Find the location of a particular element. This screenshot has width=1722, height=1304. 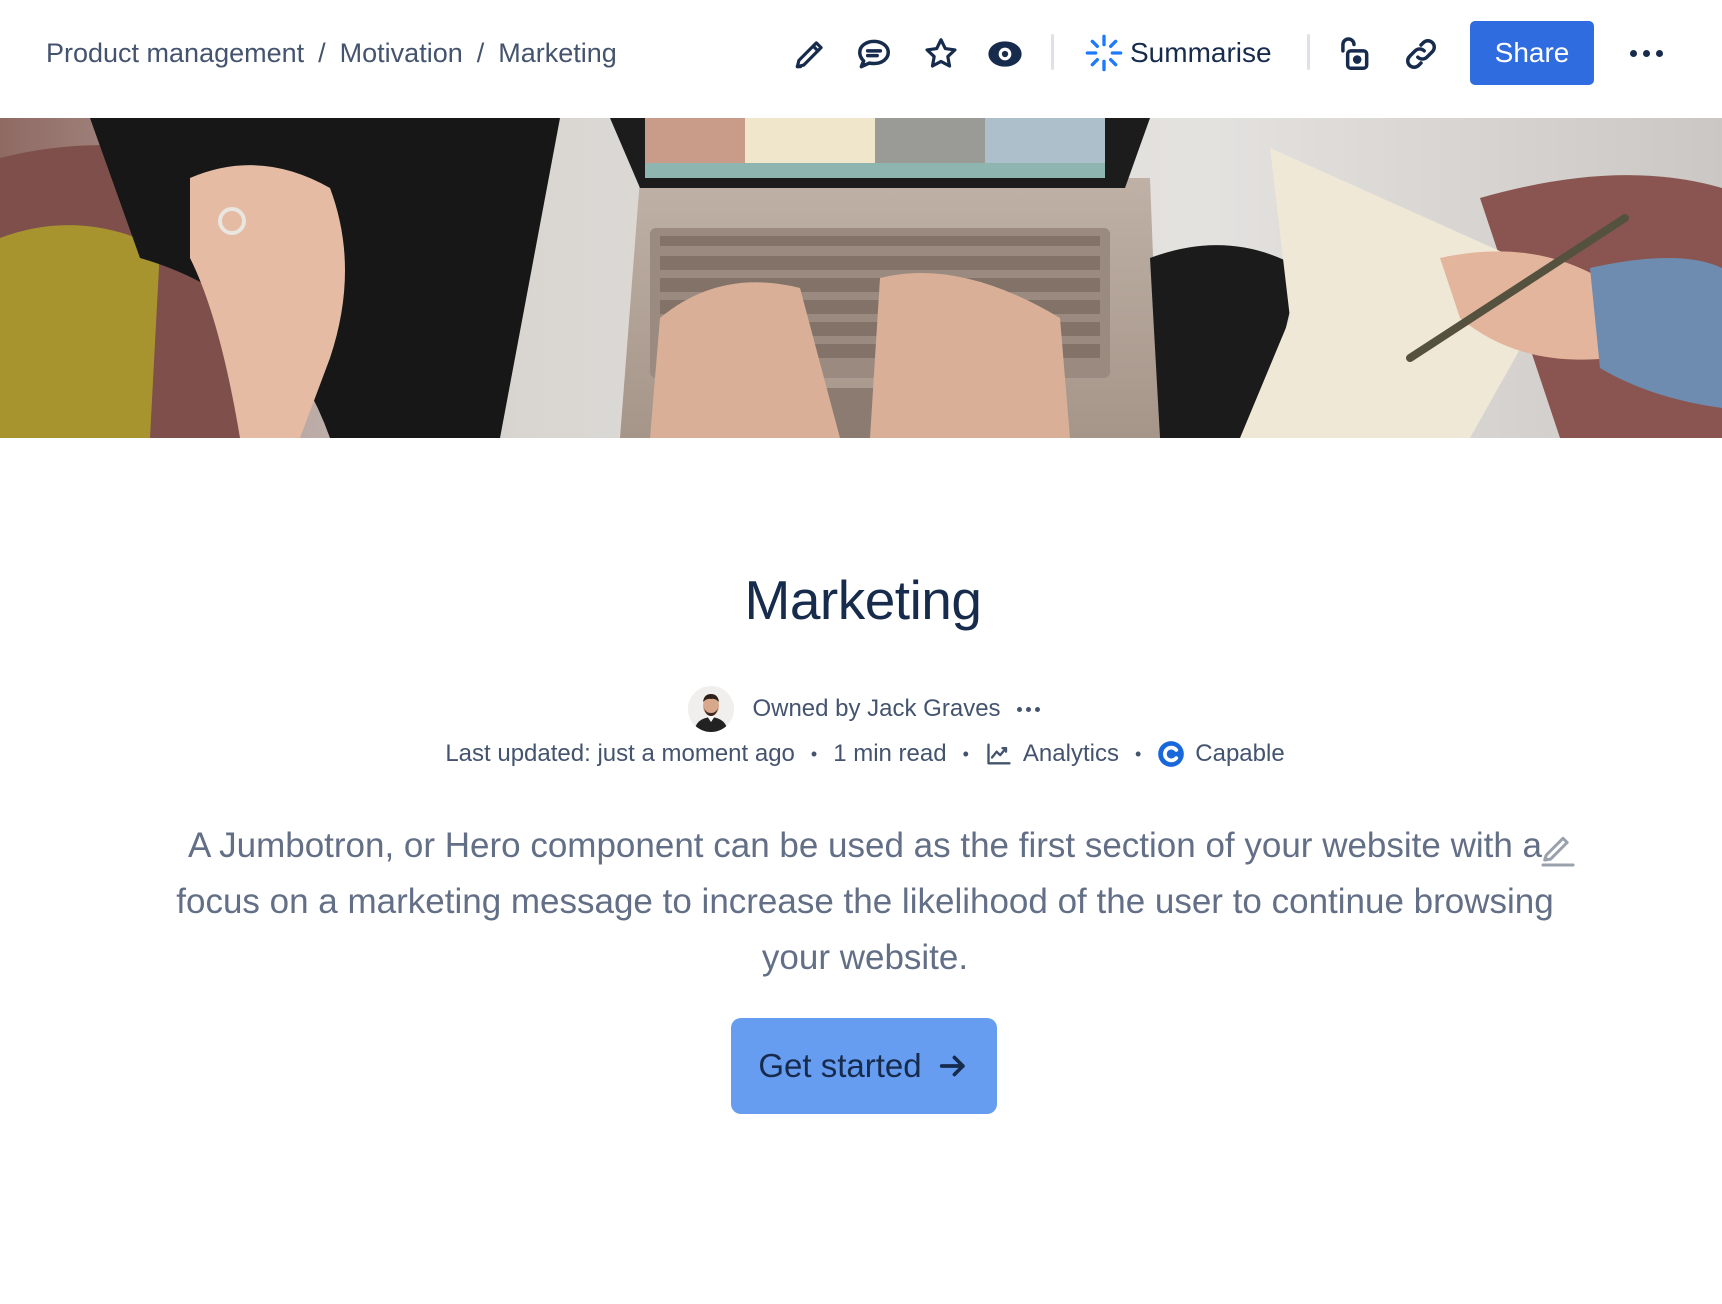

more-actions-button is located at coordinates (1646, 53).